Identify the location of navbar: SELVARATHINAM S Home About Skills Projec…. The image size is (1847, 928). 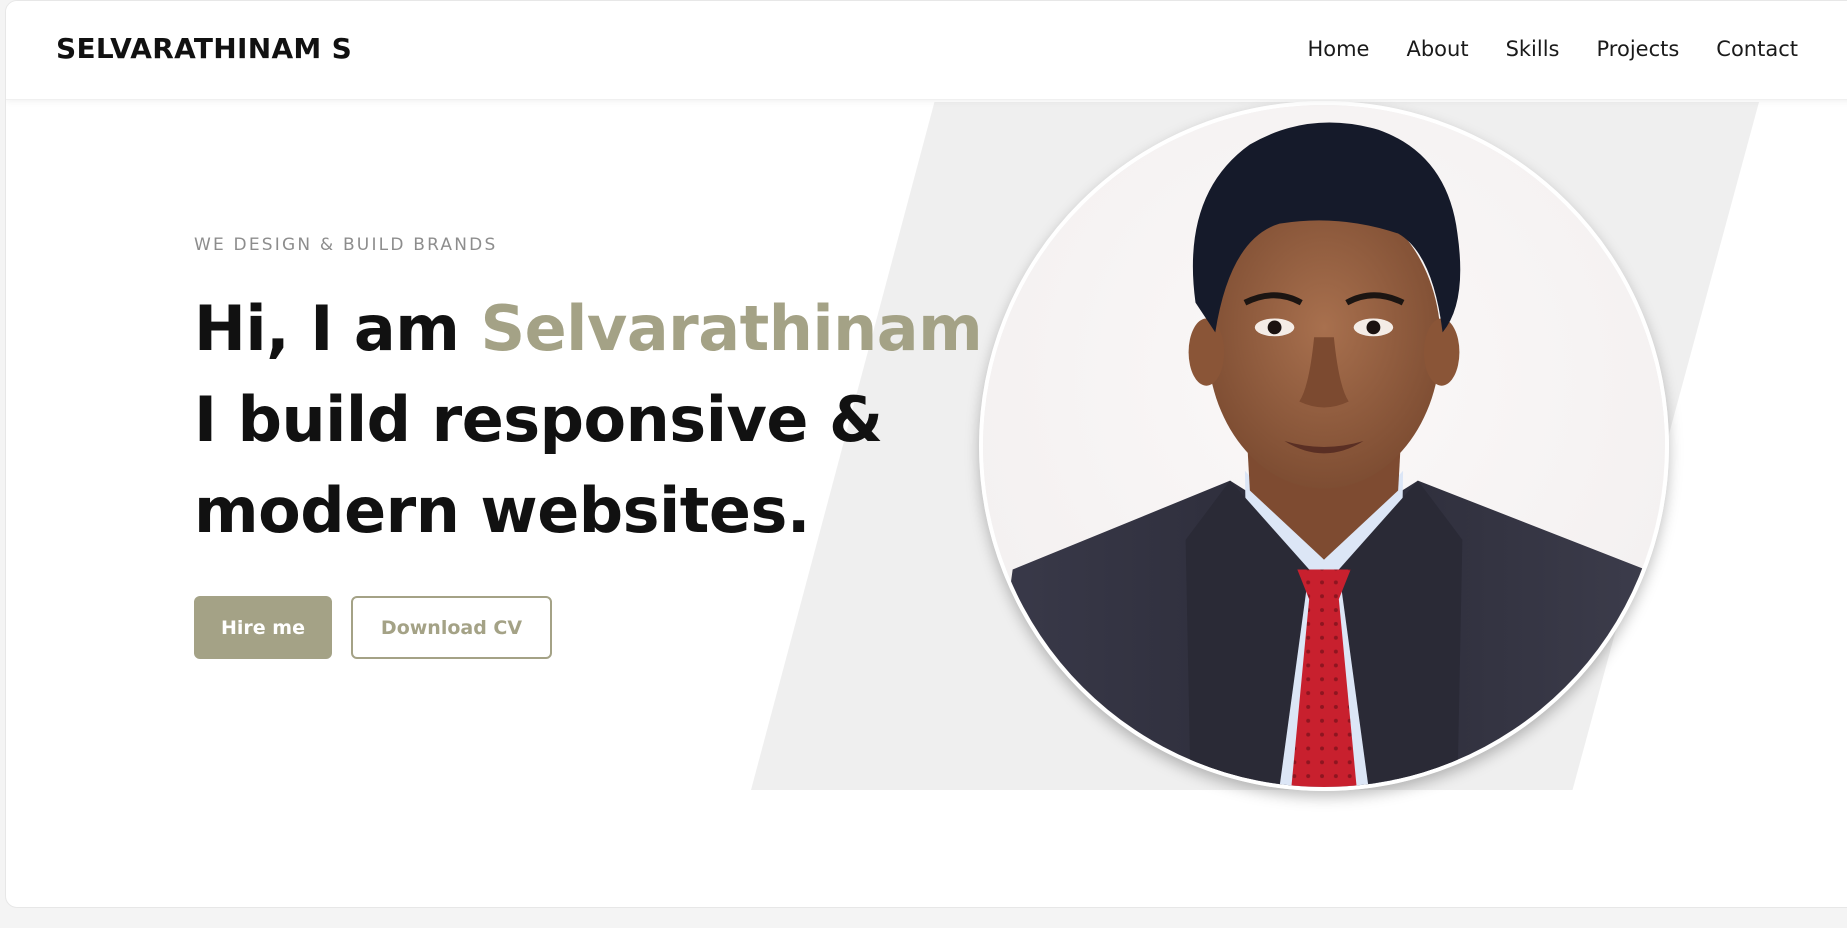
(926, 50).